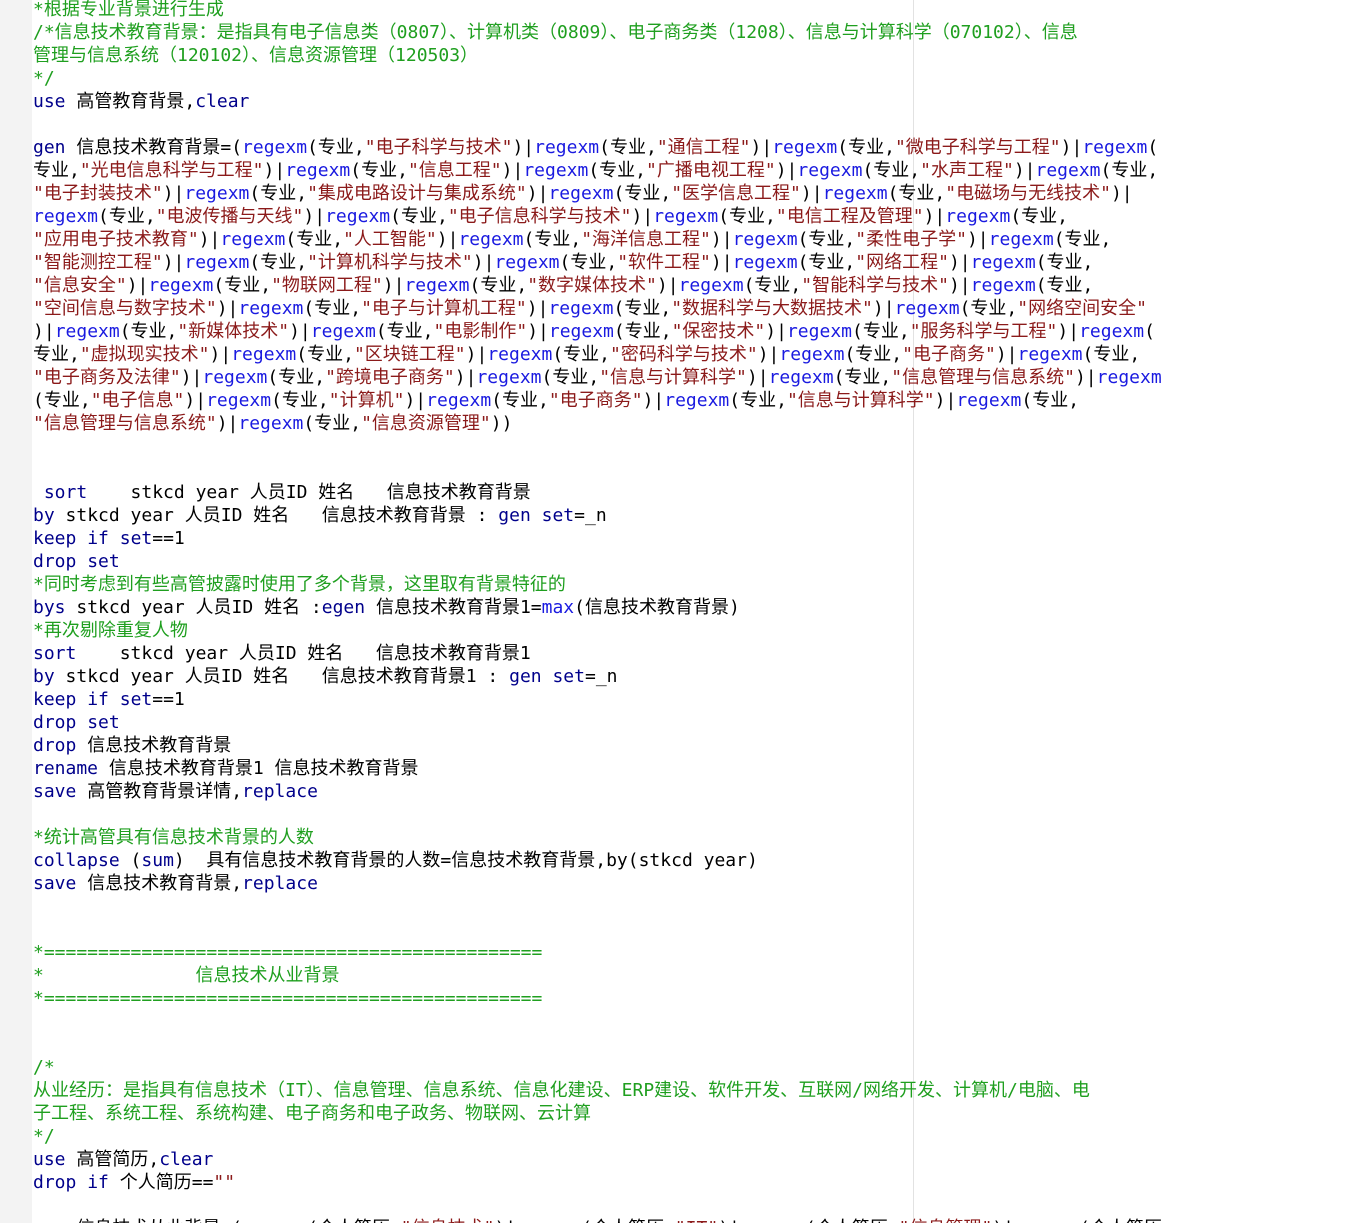 This screenshot has width=1349, height=1223. What do you see at coordinates (280, 791) in the screenshot?
I see `code-token-kw: replace` at bounding box center [280, 791].